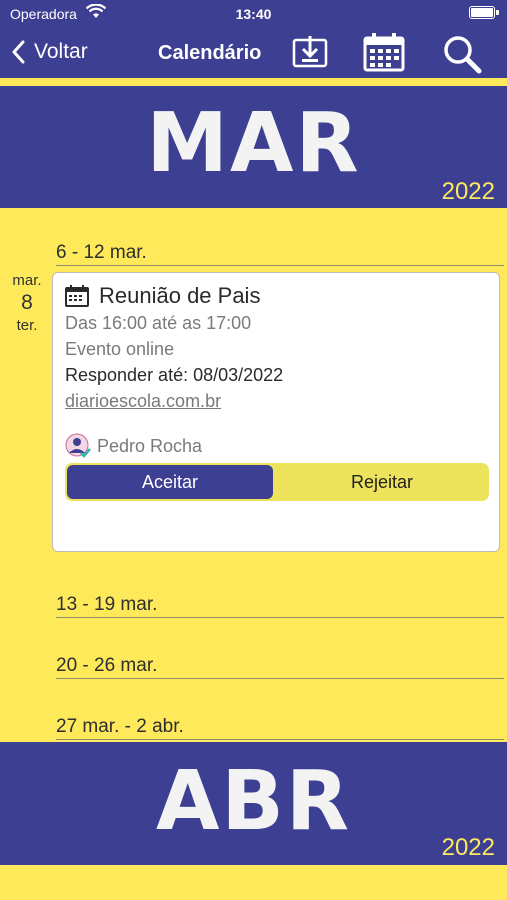  Describe the element at coordinates (210, 53) in the screenshot. I see `page-title: Calendário` at that location.